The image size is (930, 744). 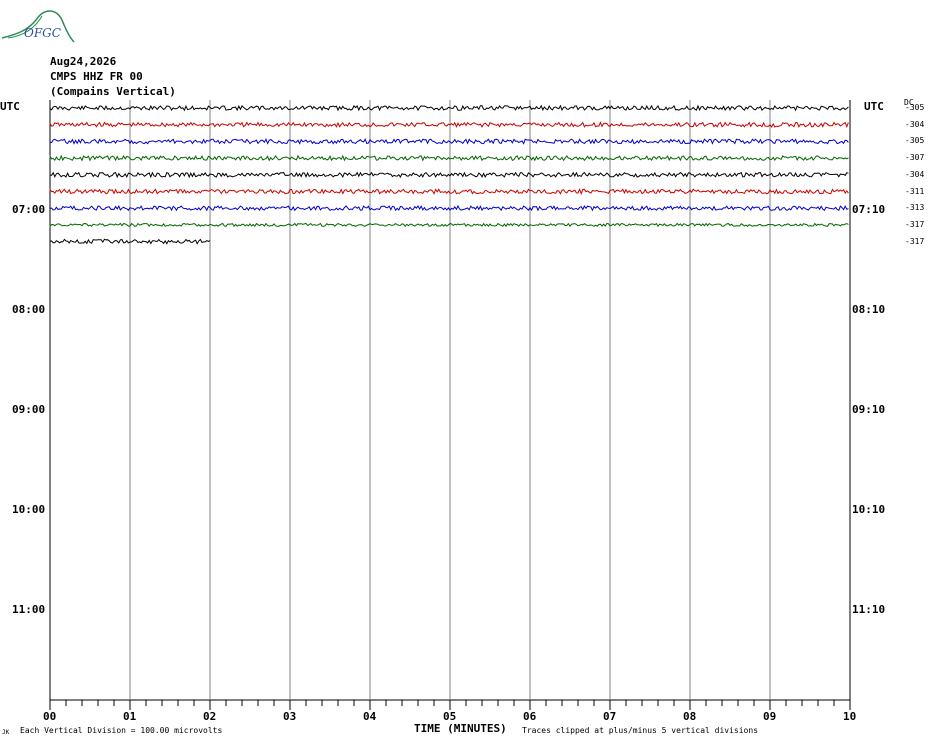 I want to click on hour-label-left: 11:00, so click(x=29, y=609).